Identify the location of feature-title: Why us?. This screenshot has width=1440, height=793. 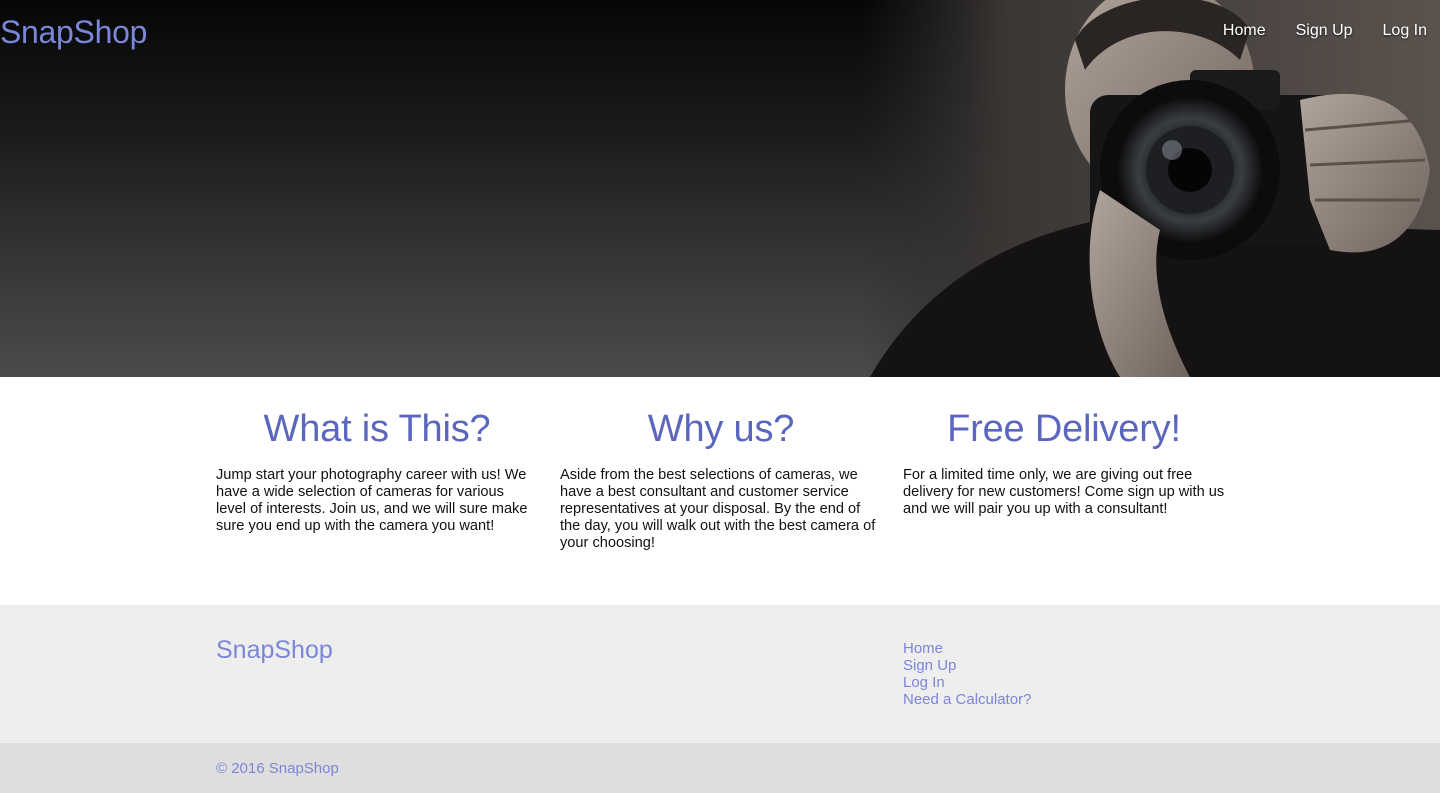
(721, 429).